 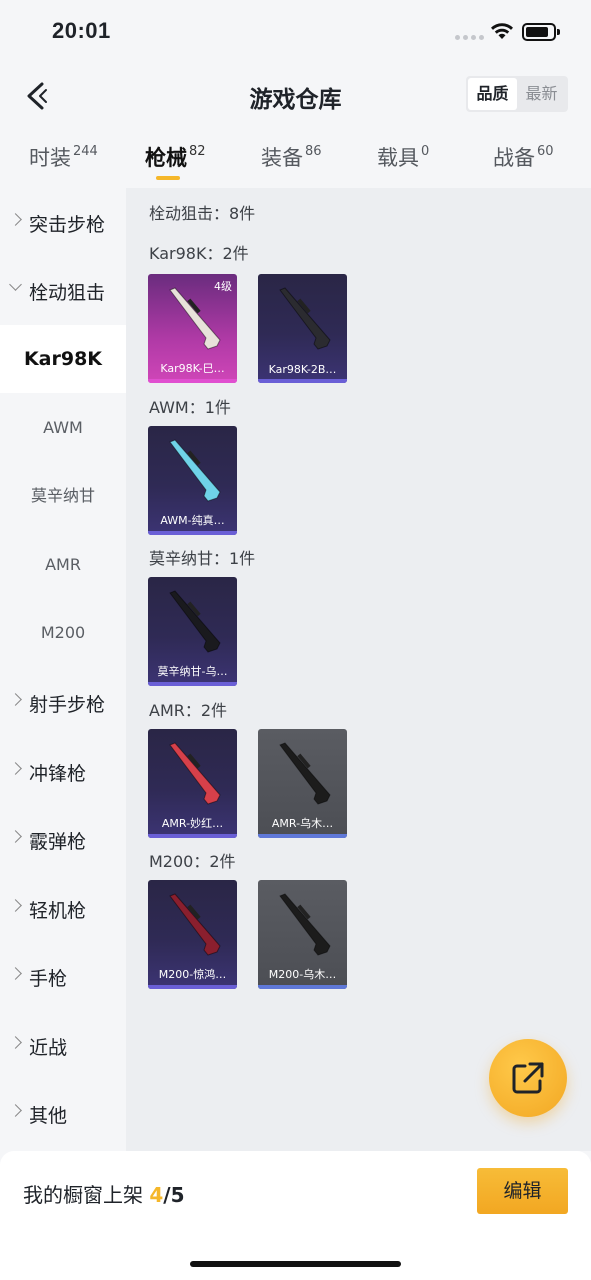 I want to click on showcase-label: 我的橱窗上架, so click(x=83, y=1195).